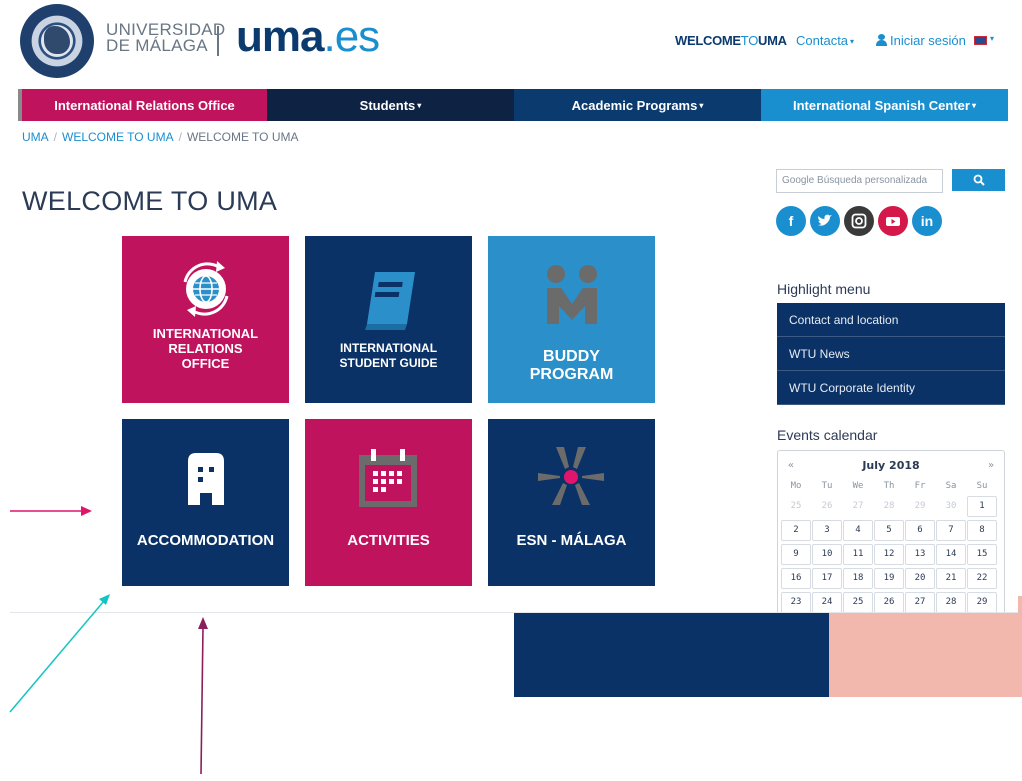 The width and height of the screenshot is (1022, 781). I want to click on buddy-icon, so click(572, 294).